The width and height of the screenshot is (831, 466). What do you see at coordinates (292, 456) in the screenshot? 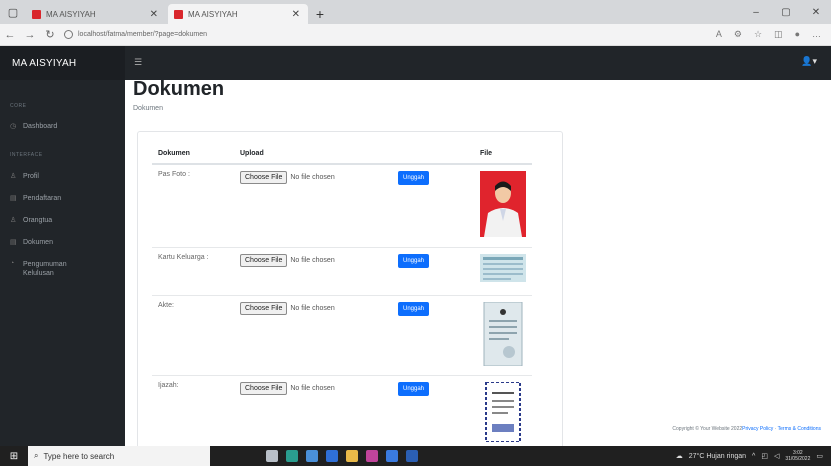
I see `edge-icon` at bounding box center [292, 456].